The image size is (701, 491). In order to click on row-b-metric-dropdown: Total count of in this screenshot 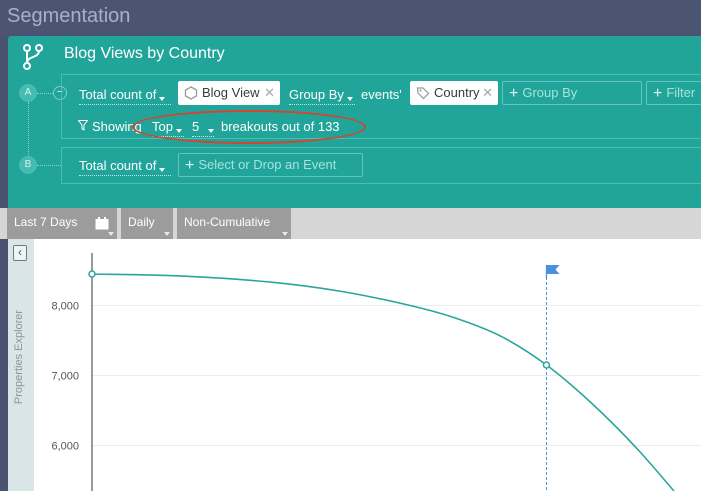, I will do `click(122, 165)`.